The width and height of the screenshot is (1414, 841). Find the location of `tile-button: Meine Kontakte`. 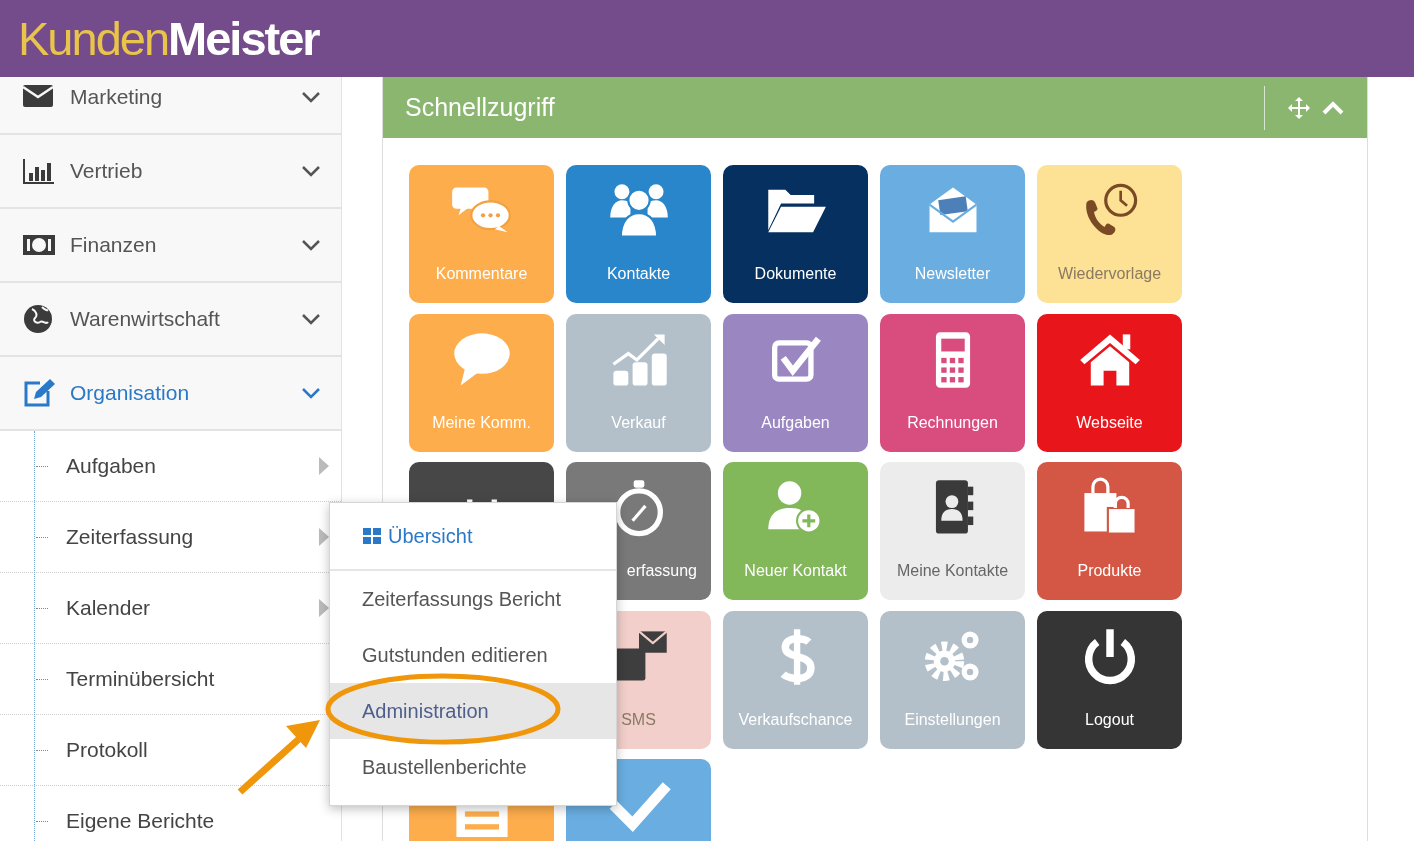

tile-button: Meine Kontakte is located at coordinates (952, 531).